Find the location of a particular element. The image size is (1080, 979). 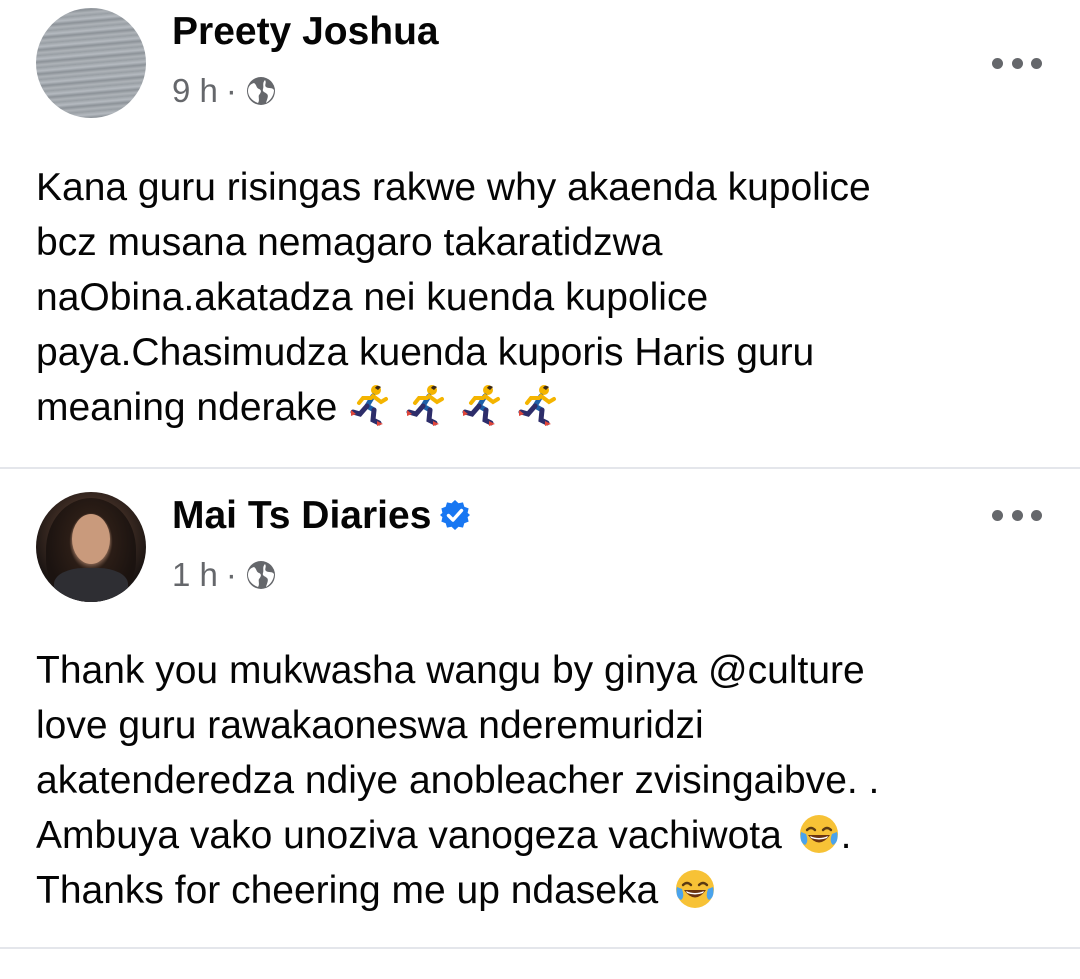

author-name: Preety Joshua is located at coordinates (305, 32).